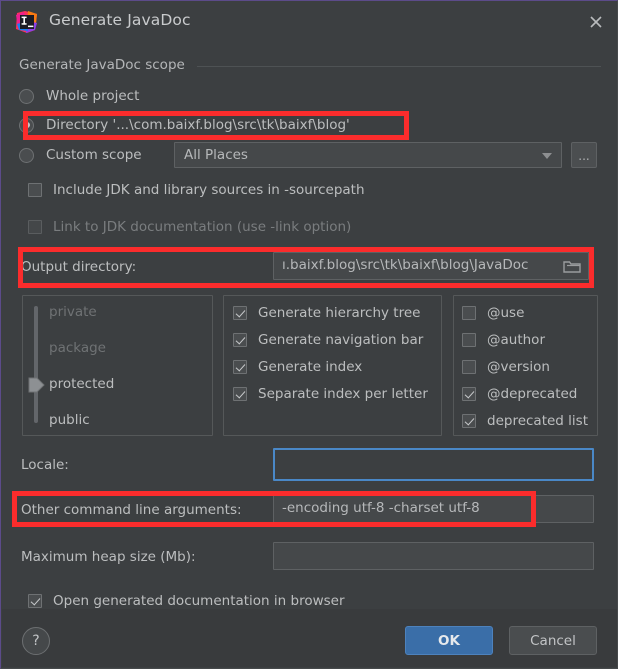  I want to click on visibility-item-package: package, so click(77, 348).